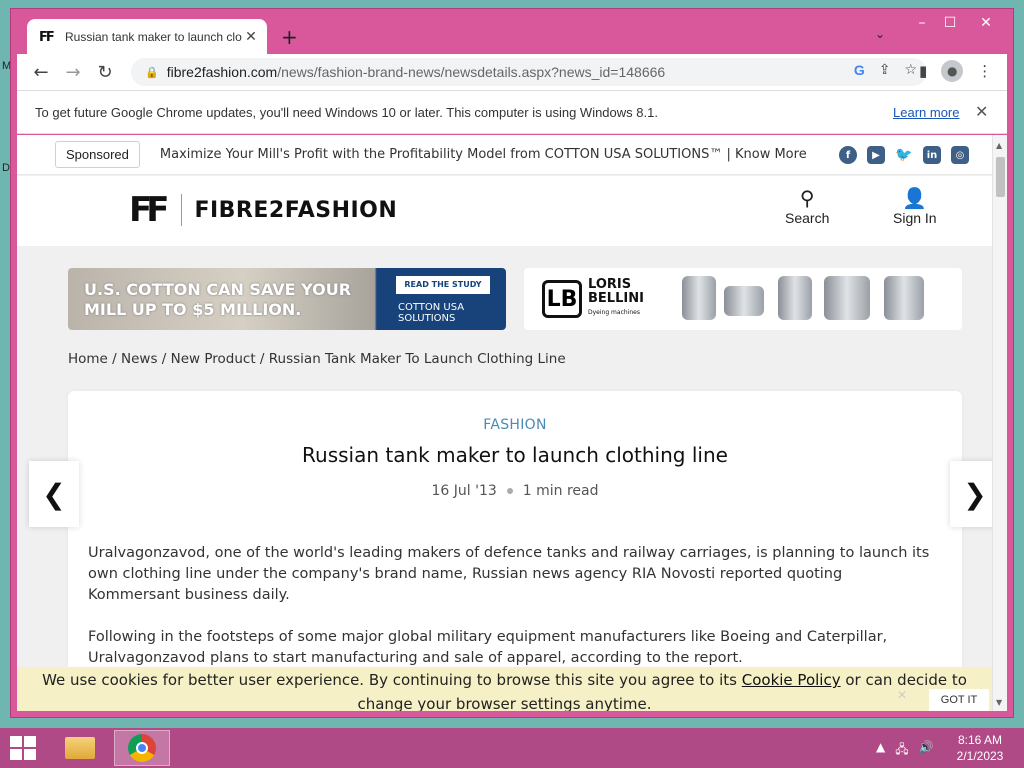  What do you see at coordinates (932, 155) in the screenshot?
I see `linkedin-icon: in` at bounding box center [932, 155].